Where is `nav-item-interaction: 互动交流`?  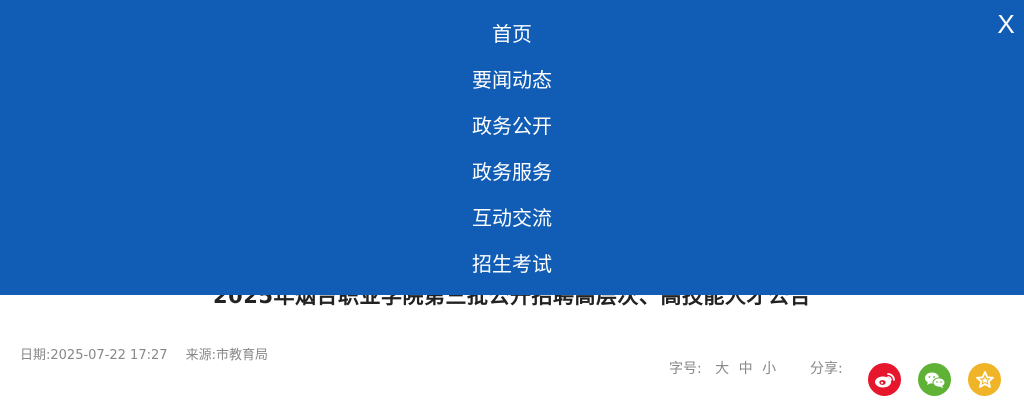
nav-item-interaction: 互动交流 is located at coordinates (512, 218).